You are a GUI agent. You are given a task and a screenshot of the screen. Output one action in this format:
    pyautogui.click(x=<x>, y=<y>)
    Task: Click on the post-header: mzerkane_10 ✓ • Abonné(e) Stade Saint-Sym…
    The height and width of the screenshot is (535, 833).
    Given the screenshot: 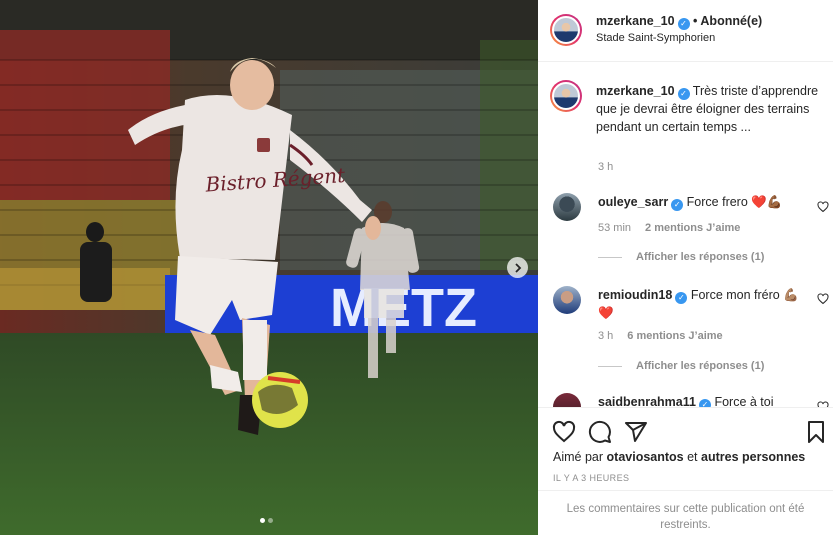 What is the action you would take?
    pyautogui.click(x=685, y=31)
    